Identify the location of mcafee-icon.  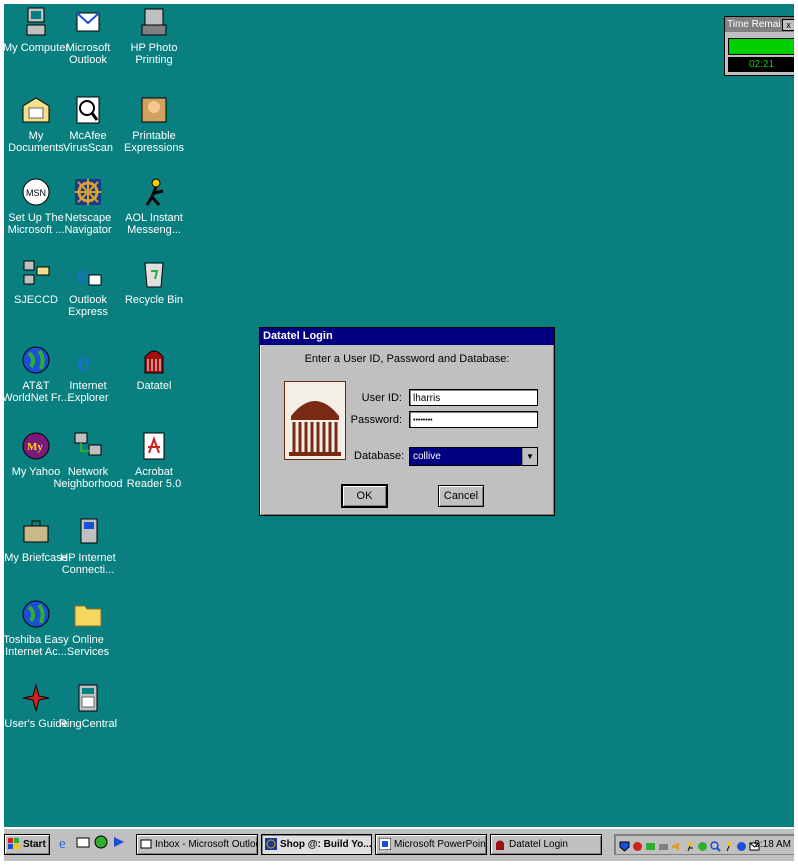
(88, 110).